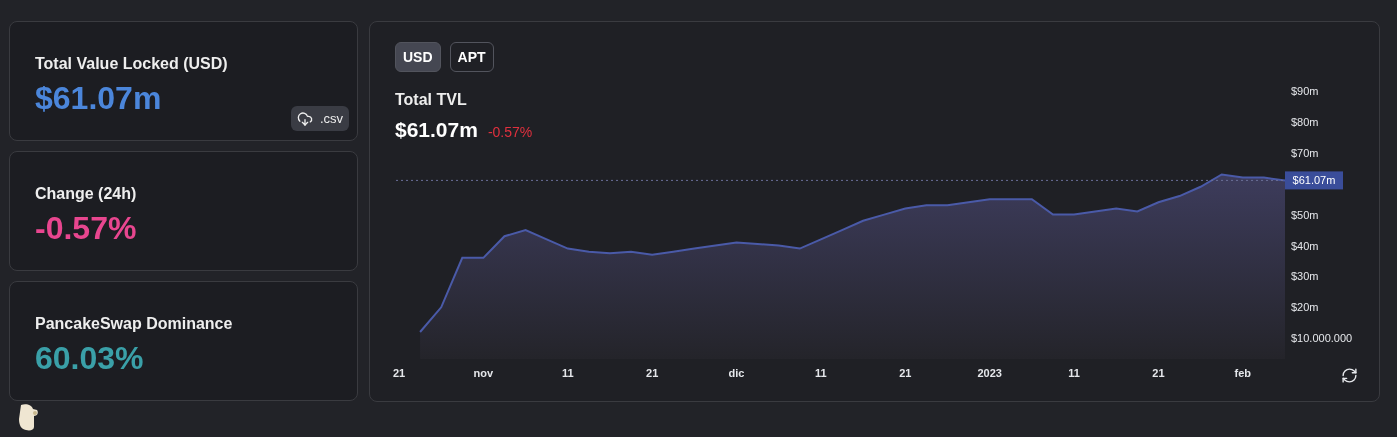  I want to click on y-axis-label: $90m, so click(1305, 91).